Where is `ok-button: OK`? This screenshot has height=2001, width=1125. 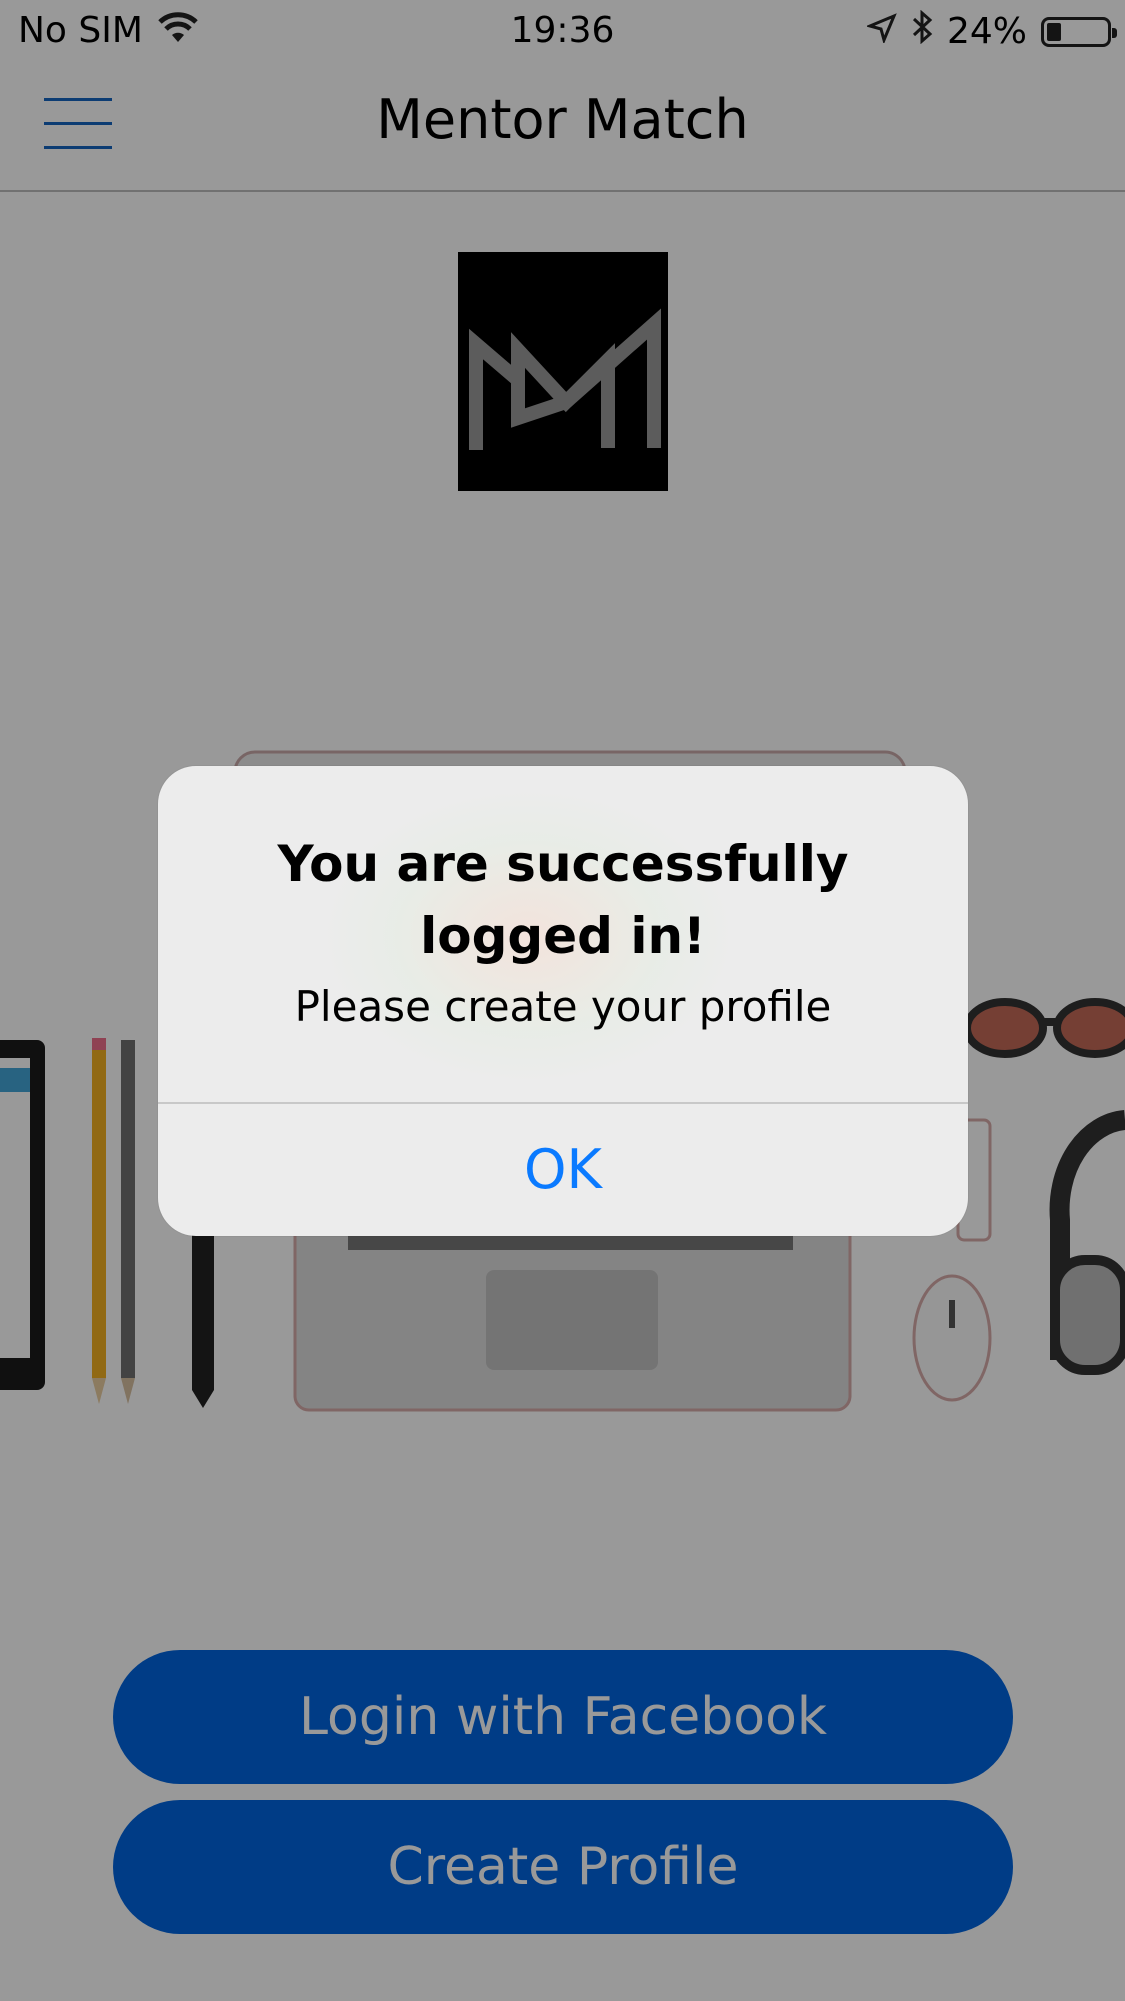 ok-button: OK is located at coordinates (563, 1170).